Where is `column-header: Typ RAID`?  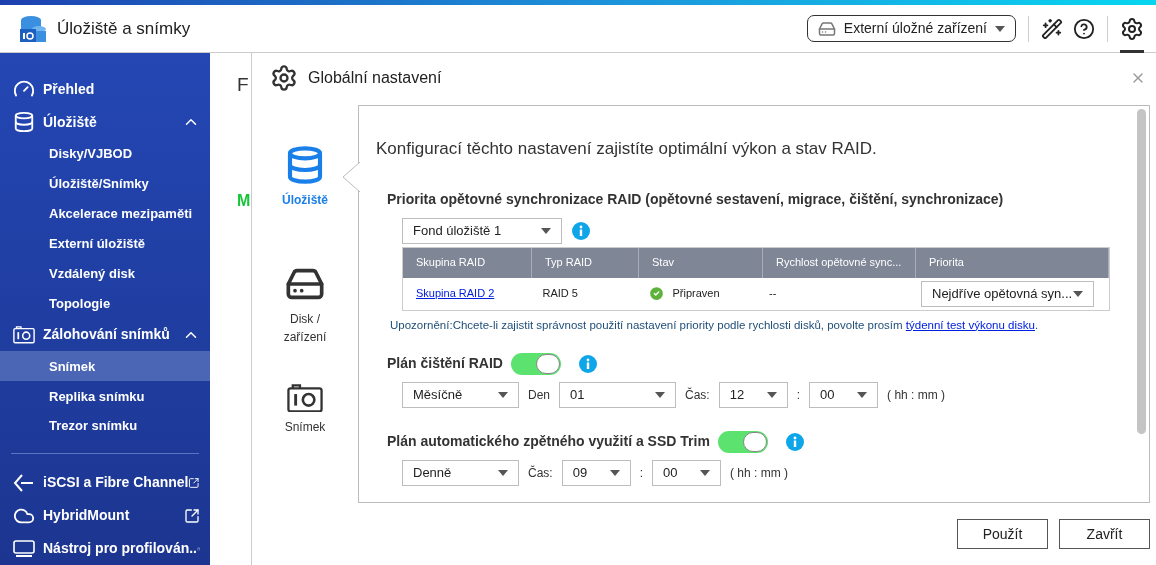 column-header: Typ RAID is located at coordinates (585, 262).